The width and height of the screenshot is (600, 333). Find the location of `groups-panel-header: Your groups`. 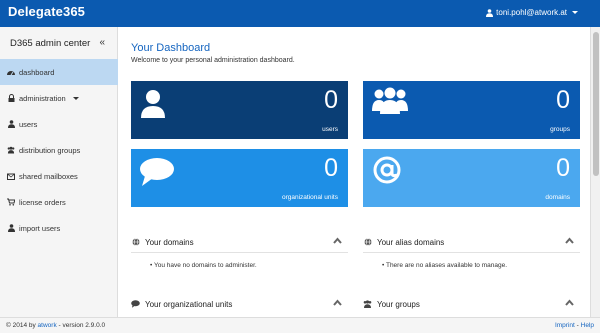

groups-panel-header: Your groups is located at coordinates (471, 304).